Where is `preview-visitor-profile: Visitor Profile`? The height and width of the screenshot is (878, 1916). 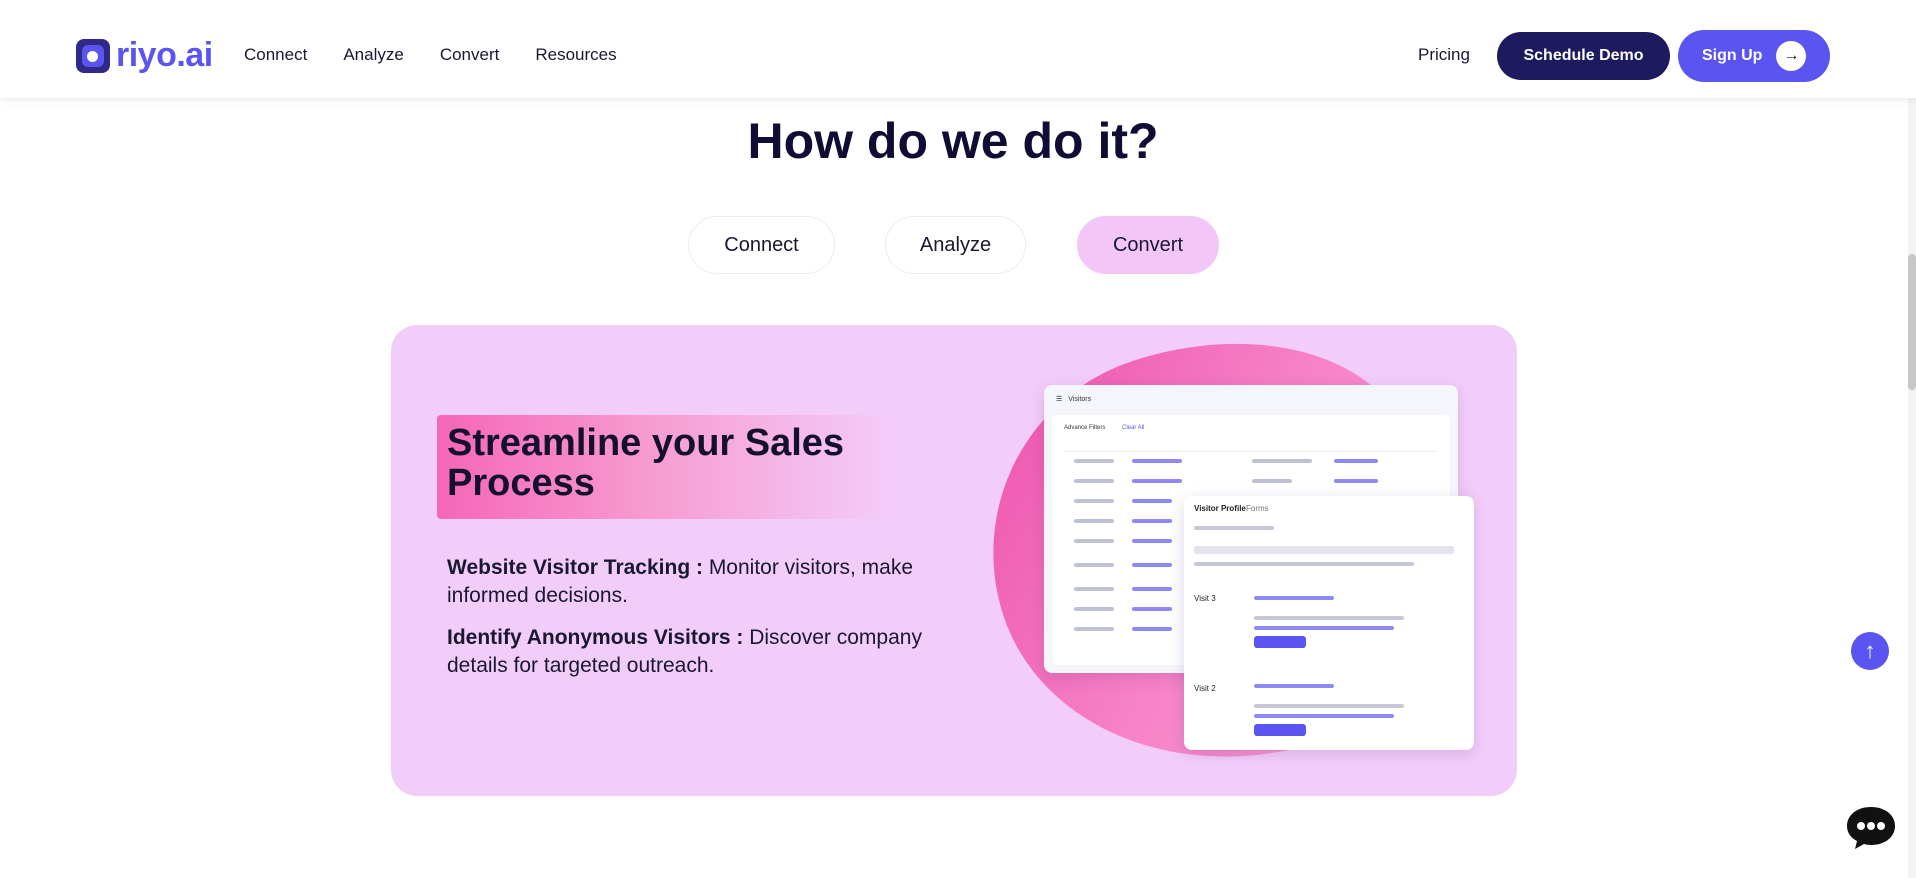
preview-visitor-profile: Visitor Profile is located at coordinates (1220, 508).